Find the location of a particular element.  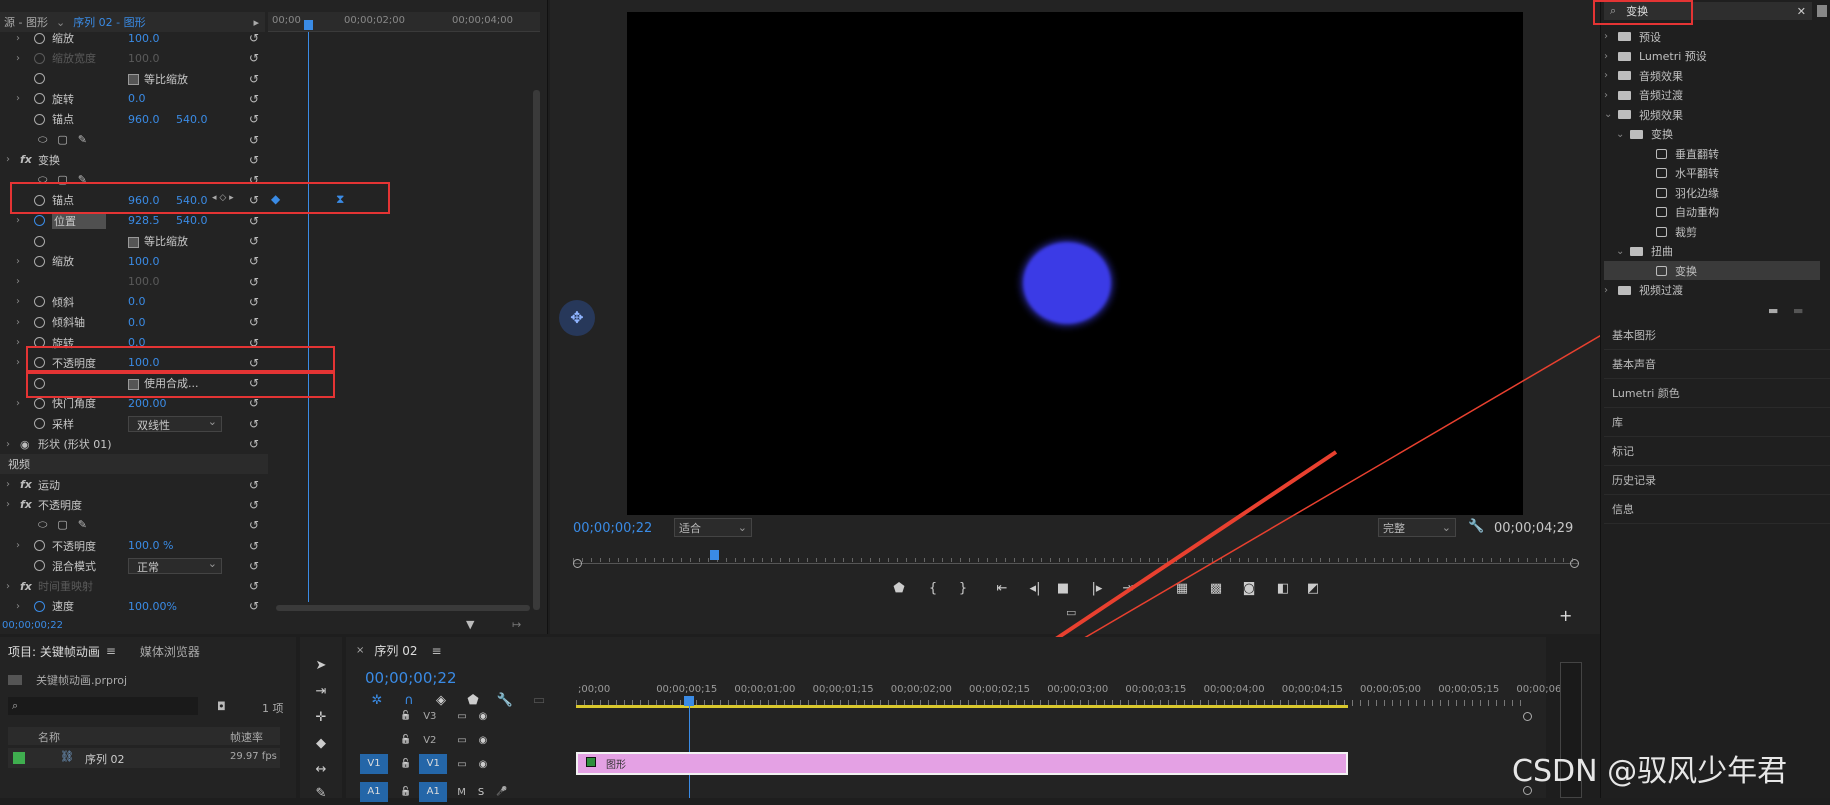

panel-header-item: 基本声音 is located at coordinates (1717, 365).